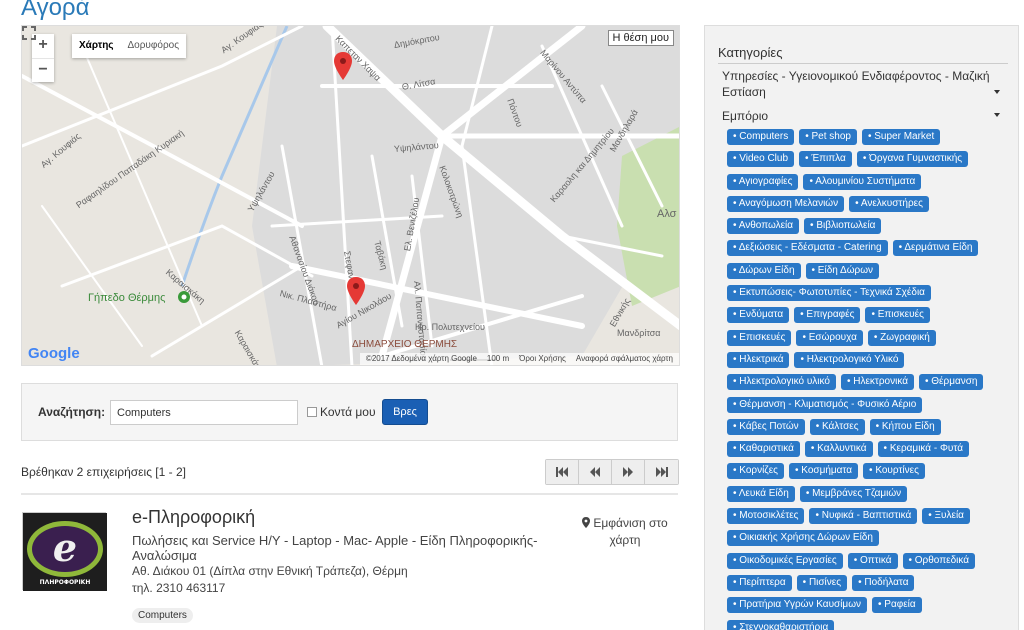 The width and height of the screenshot is (1024, 630). Describe the element at coordinates (803, 538) in the screenshot. I see `subcategory-tag: Οικιακής Χρήσης Δώρων Είδη` at that location.